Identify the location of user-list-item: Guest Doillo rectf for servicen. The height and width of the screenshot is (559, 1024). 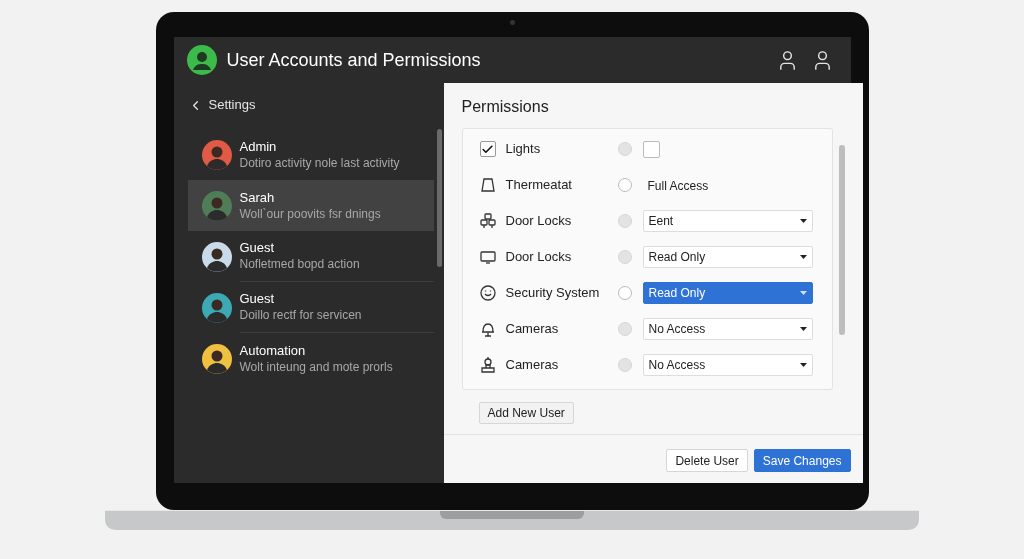
(310, 307).